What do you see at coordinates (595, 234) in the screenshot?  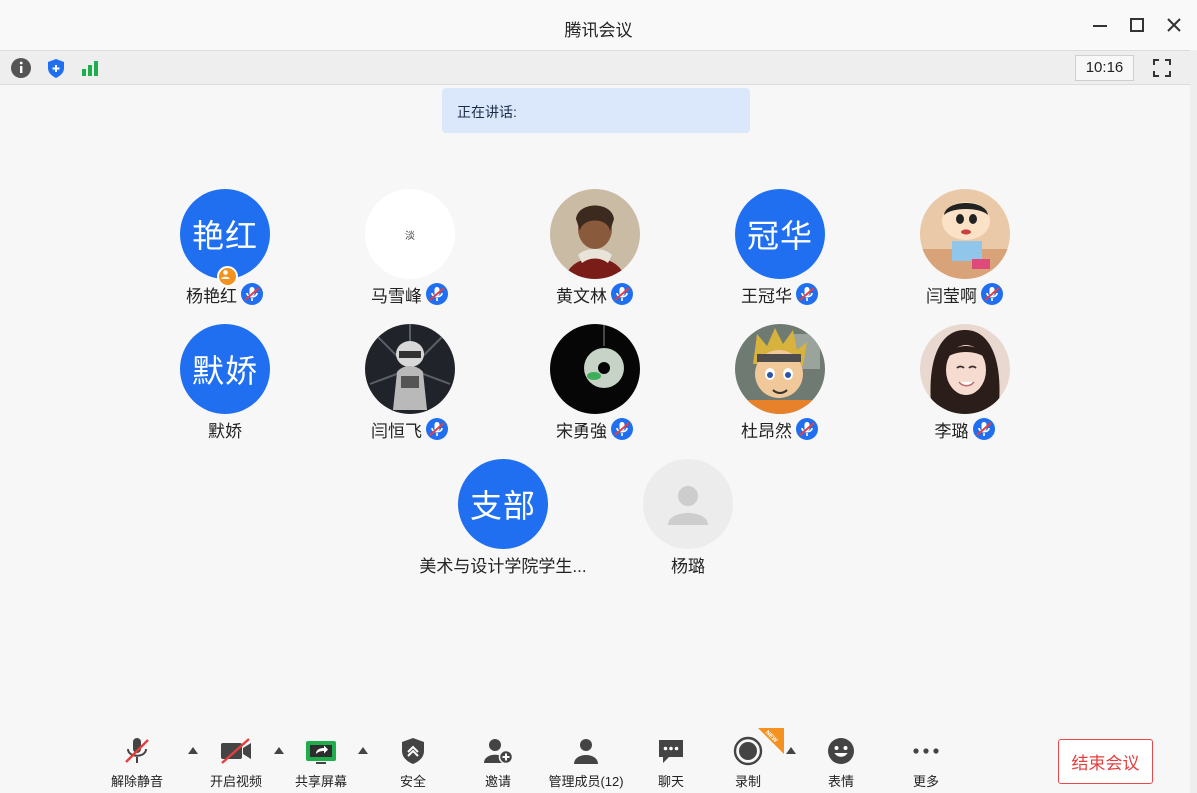 I see `portrait-girl-avatar` at bounding box center [595, 234].